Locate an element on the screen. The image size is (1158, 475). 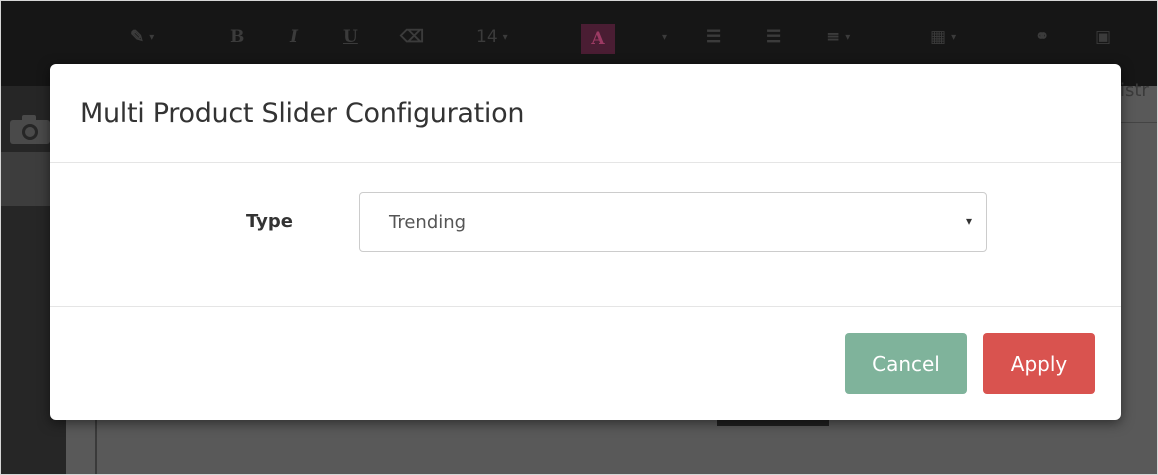
table-icon: ▦ ▾ is located at coordinates (943, 37).